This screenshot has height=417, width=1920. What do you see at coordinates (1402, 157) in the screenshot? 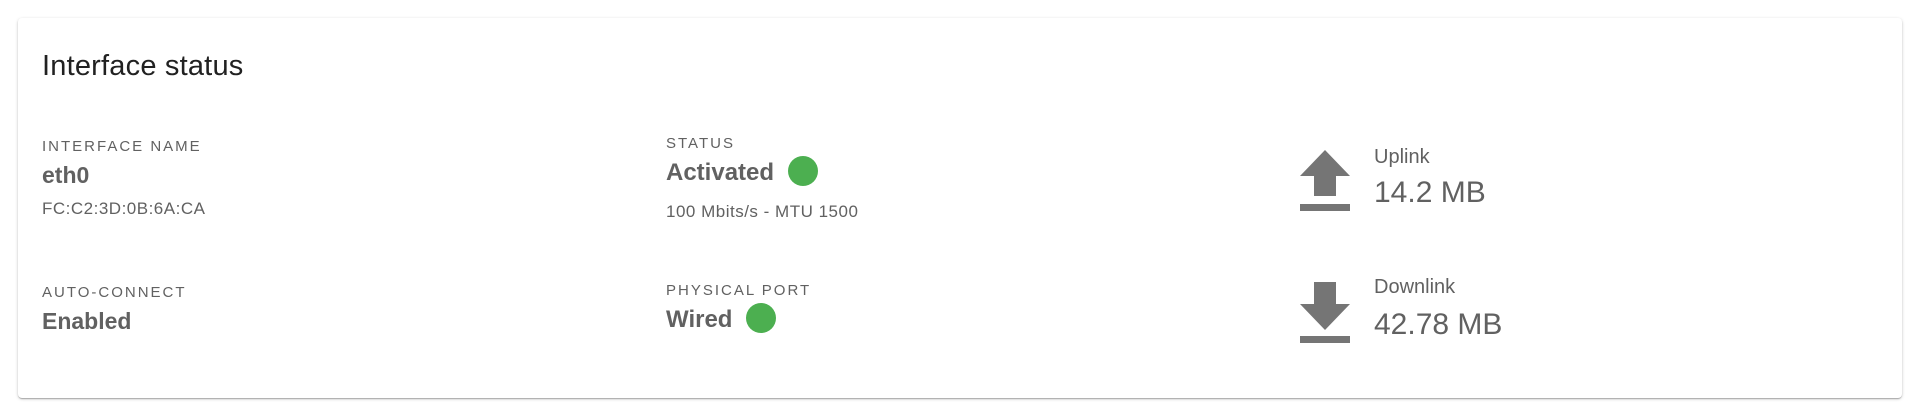
I see `uplink-label: Uplink` at bounding box center [1402, 157].